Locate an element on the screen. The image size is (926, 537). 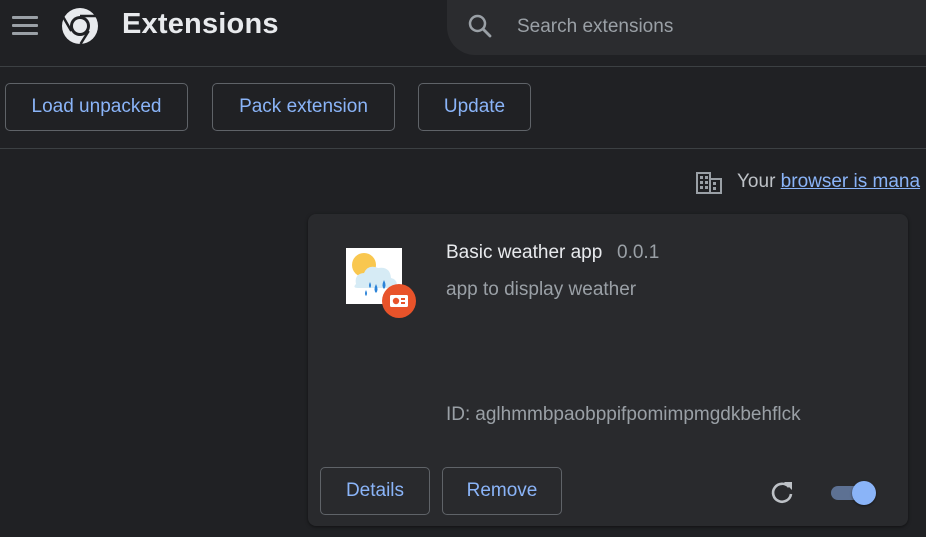
extension-enable-toggle is located at coordinates (855, 492).